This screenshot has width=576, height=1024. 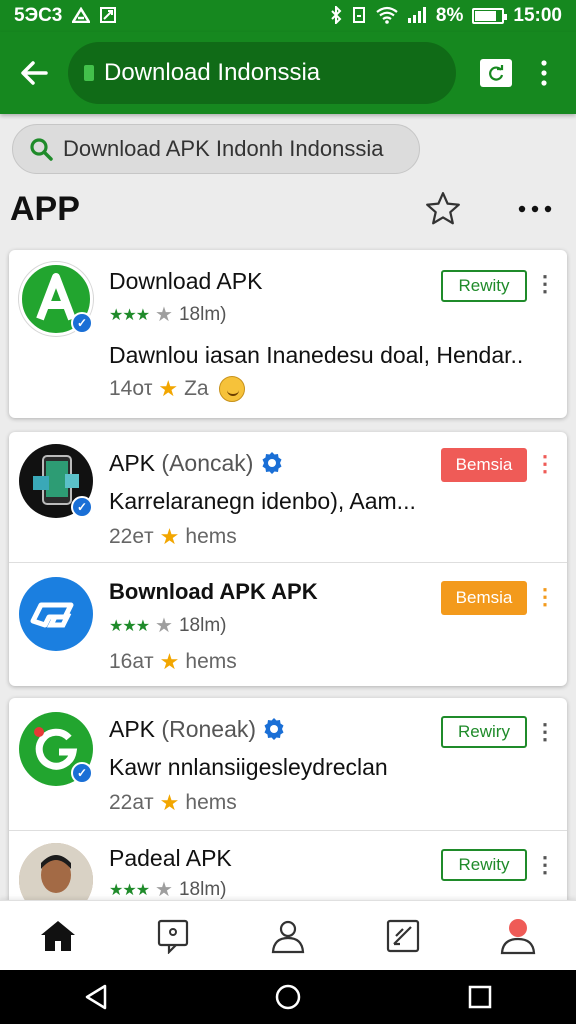 I want to click on bluetooth-icon, so click(x=336, y=15).